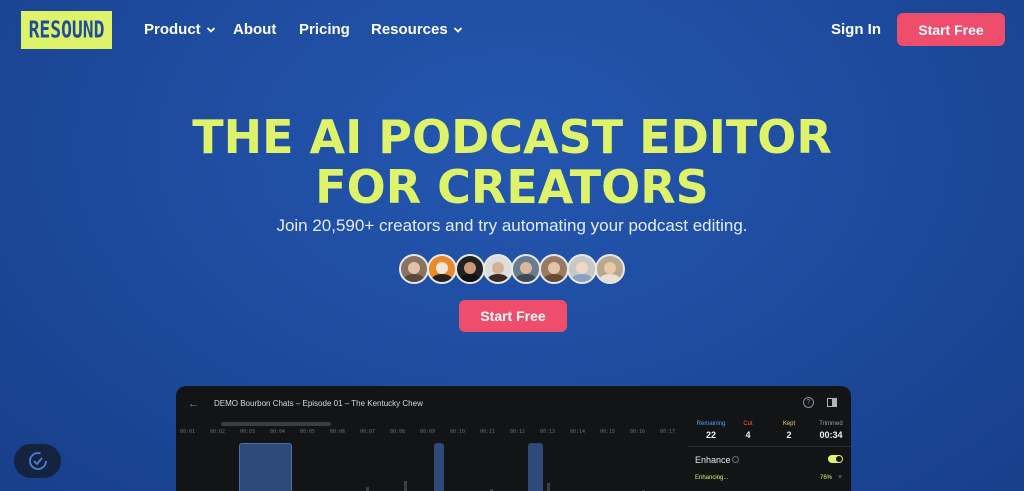 The image size is (1024, 491). Describe the element at coordinates (789, 435) in the screenshot. I see `stat-value: 2` at that location.